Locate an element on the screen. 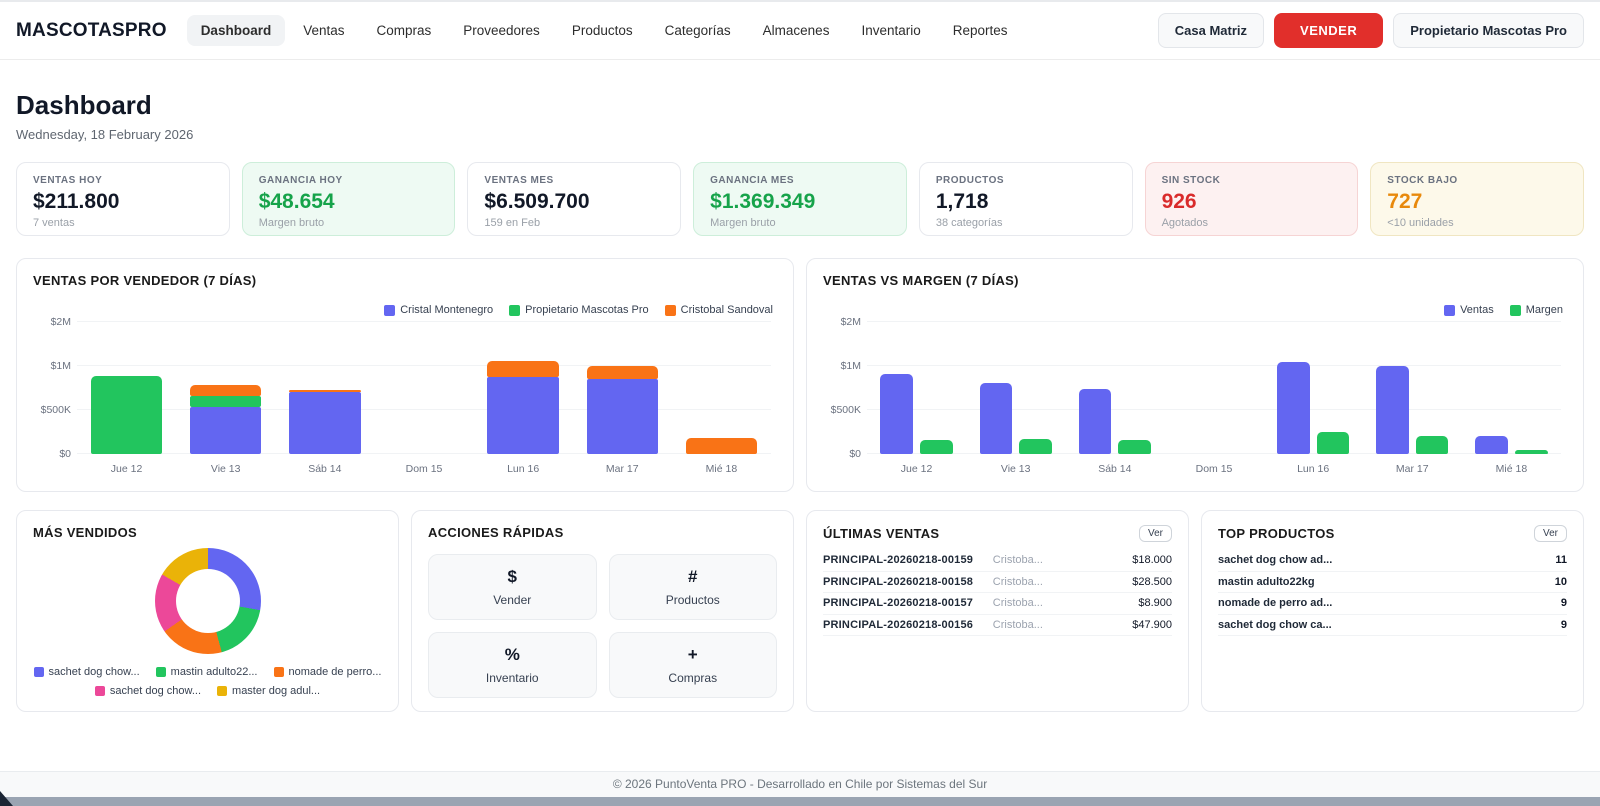  ver-productos-button: Ver is located at coordinates (1550, 533).